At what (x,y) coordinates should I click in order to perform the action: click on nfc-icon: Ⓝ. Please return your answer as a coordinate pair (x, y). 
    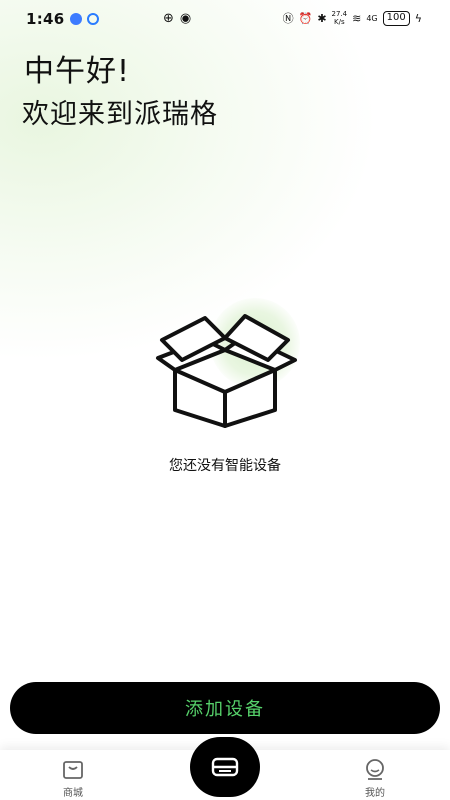
    Looking at the image, I should click on (288, 18).